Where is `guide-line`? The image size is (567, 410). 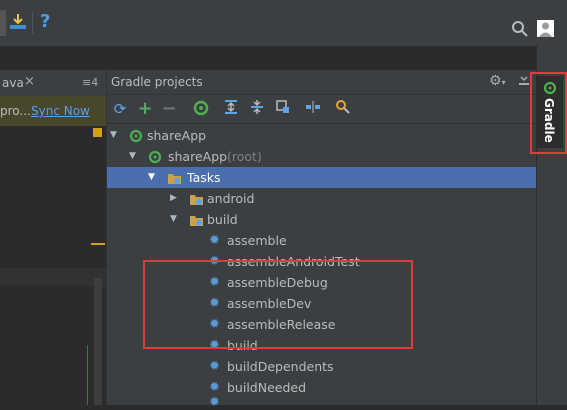
guide-line is located at coordinates (87, 375).